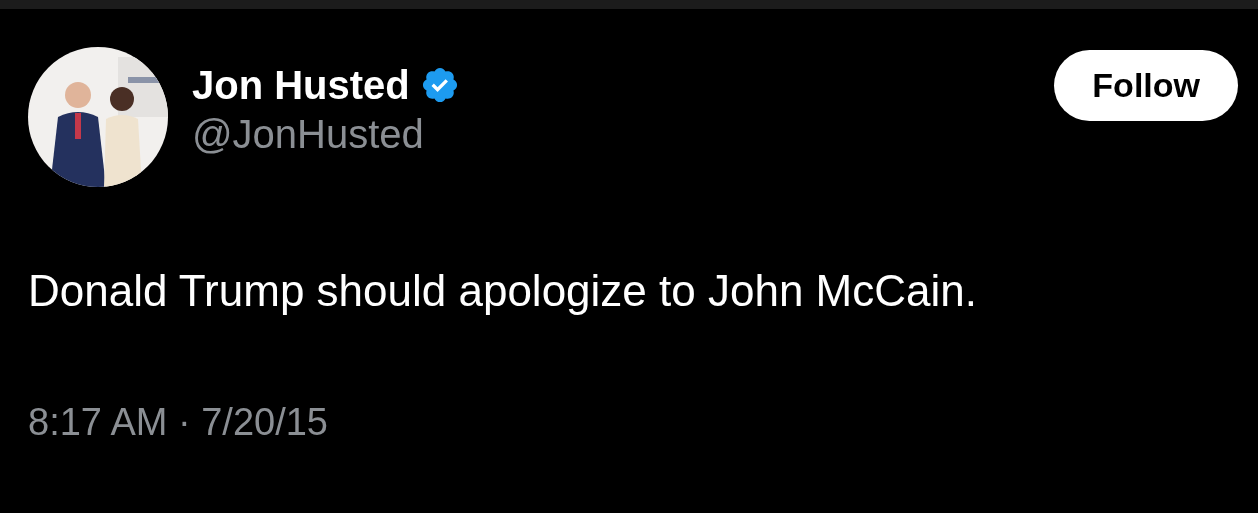 This screenshot has height=513, width=1258. Describe the element at coordinates (178, 422) in the screenshot. I see `tweet-timestamp: 8:17 AM · 7/20/15` at that location.